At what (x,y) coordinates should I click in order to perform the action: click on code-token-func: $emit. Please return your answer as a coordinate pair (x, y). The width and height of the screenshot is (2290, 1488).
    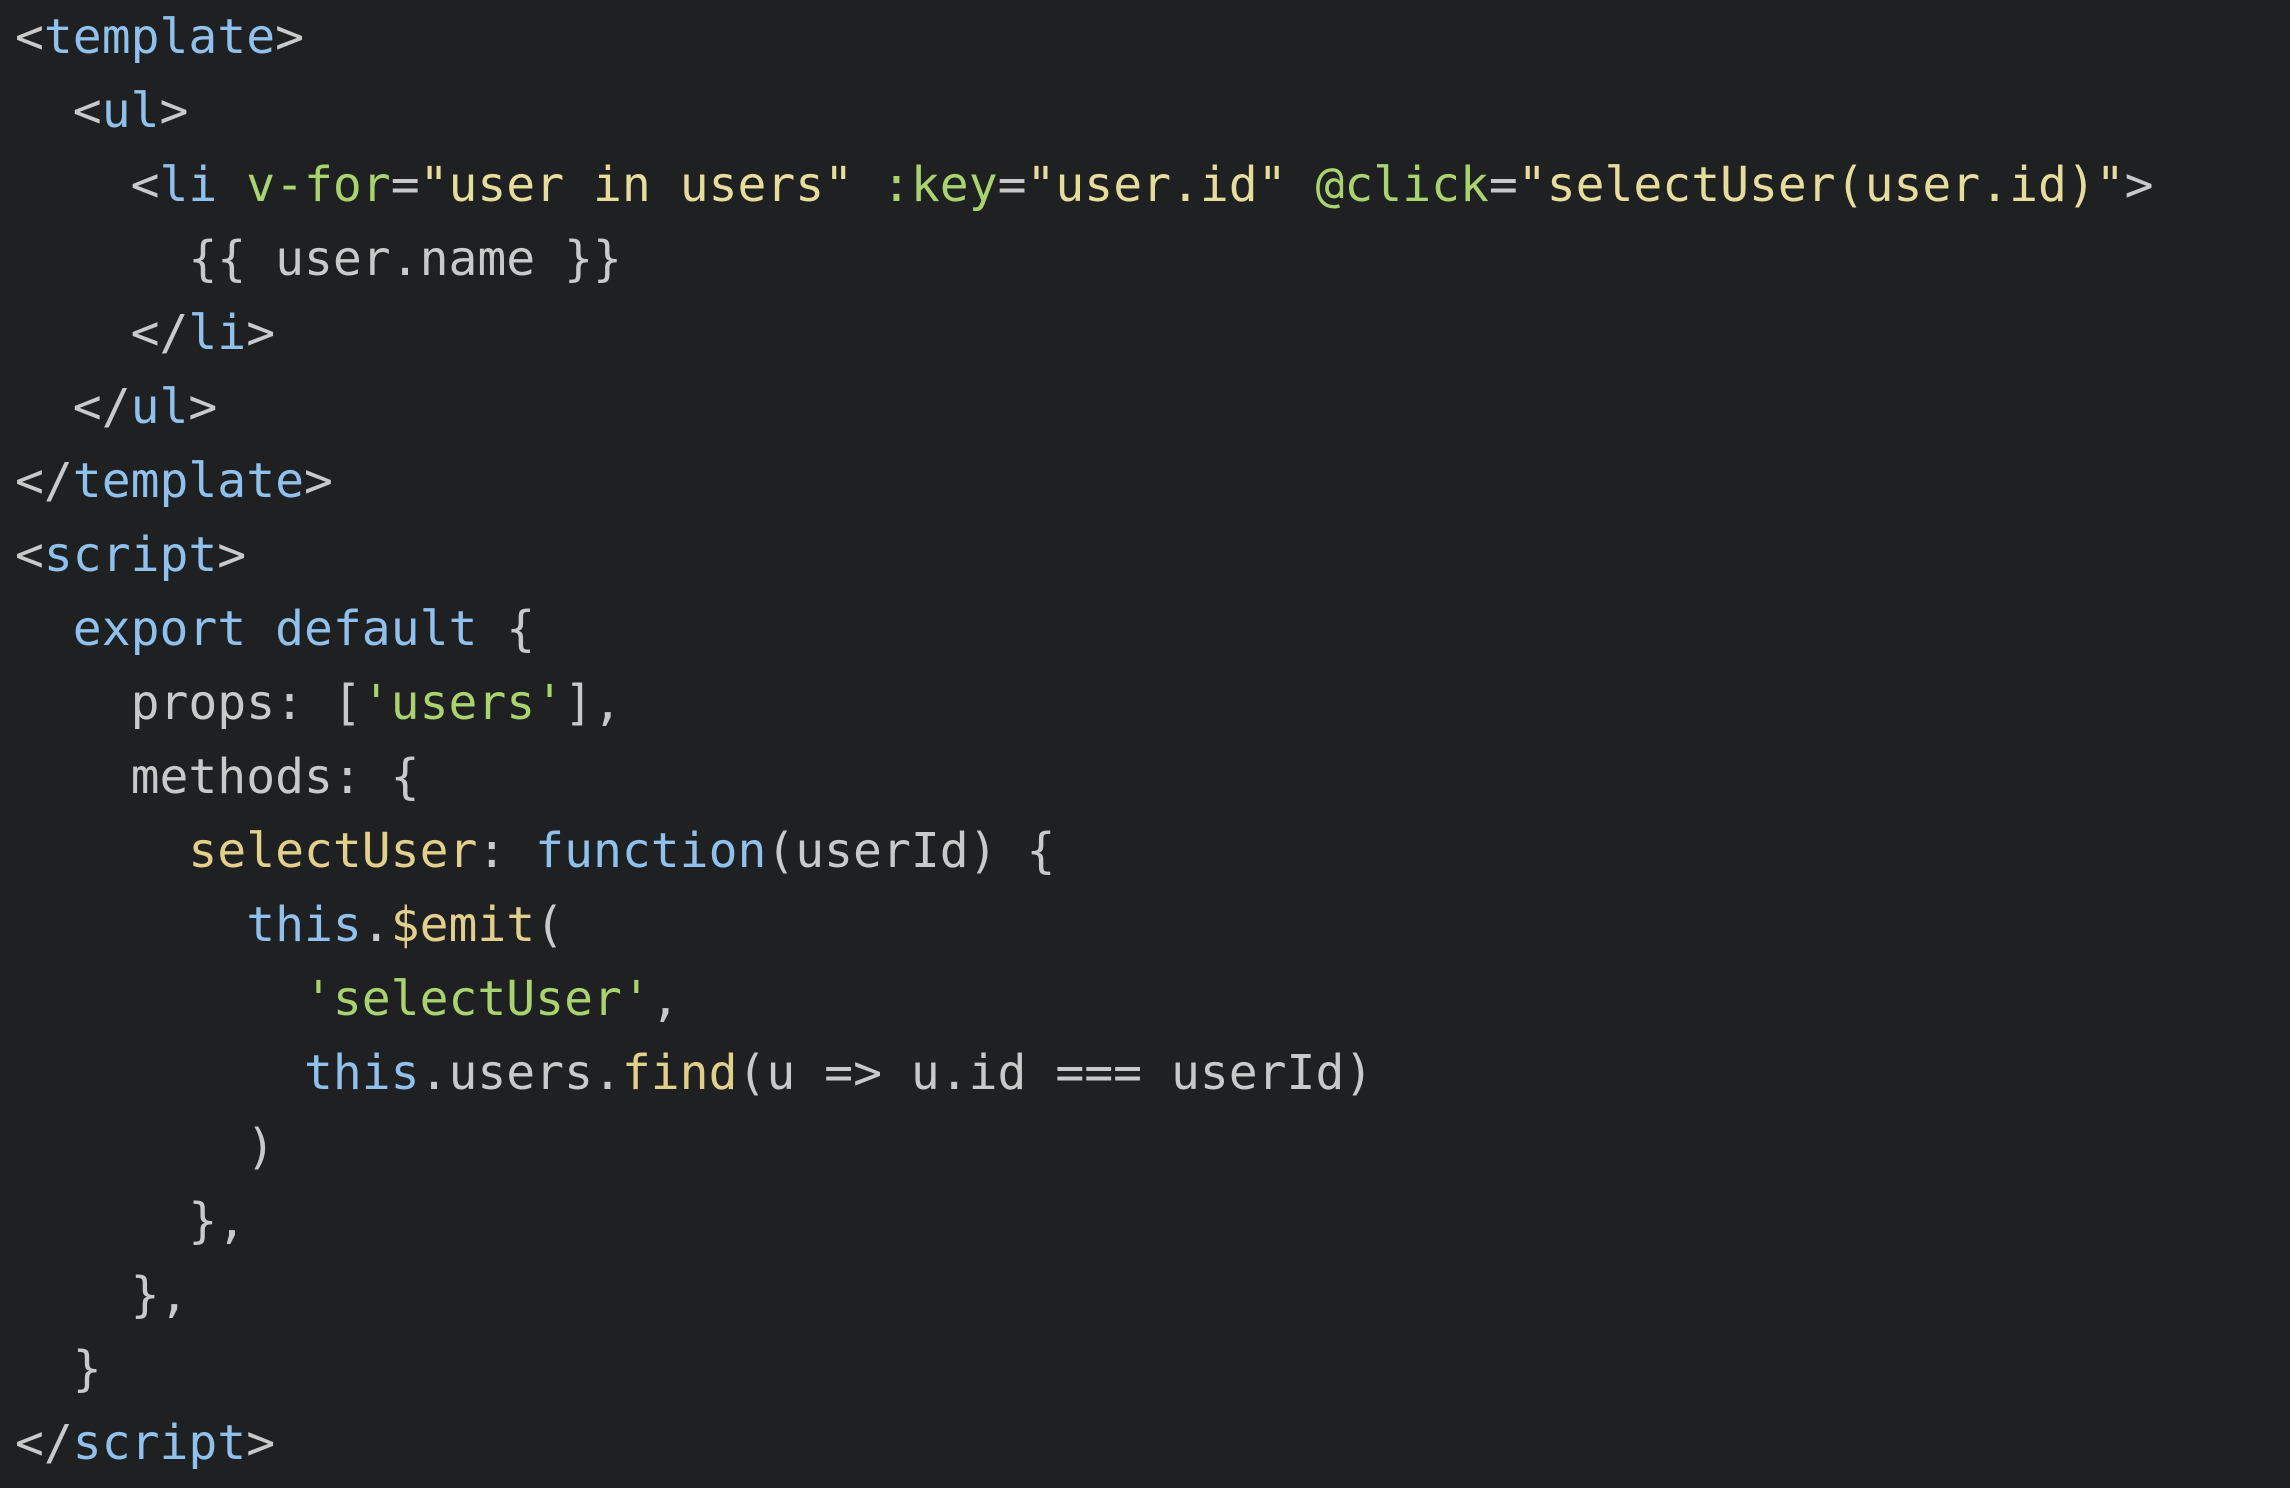
    Looking at the image, I should click on (463, 925).